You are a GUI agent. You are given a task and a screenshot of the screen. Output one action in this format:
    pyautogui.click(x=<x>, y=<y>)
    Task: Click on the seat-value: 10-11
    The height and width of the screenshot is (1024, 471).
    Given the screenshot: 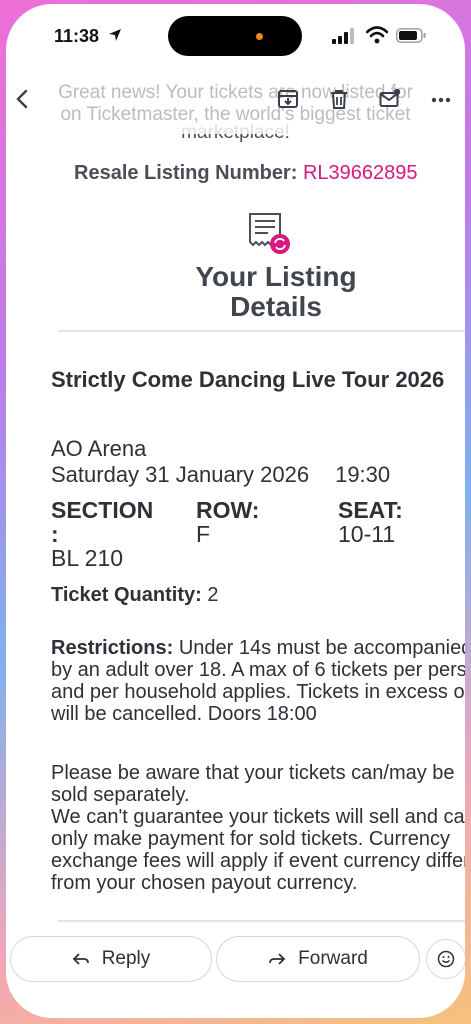 What is the action you would take?
    pyautogui.click(x=367, y=534)
    